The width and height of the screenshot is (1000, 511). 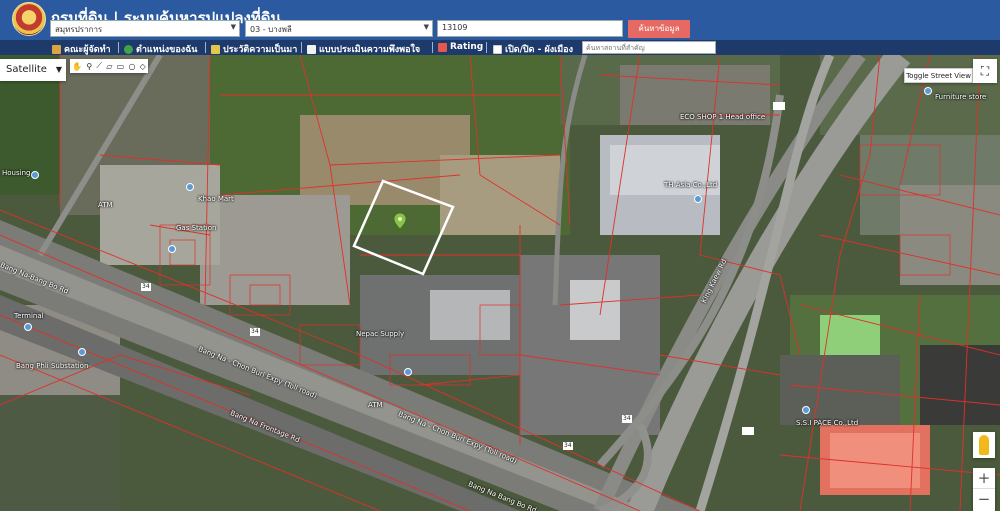 What do you see at coordinates (690, 185) in the screenshot?
I see `map-label-th-asia: TH Asia Co.,Ltd` at bounding box center [690, 185].